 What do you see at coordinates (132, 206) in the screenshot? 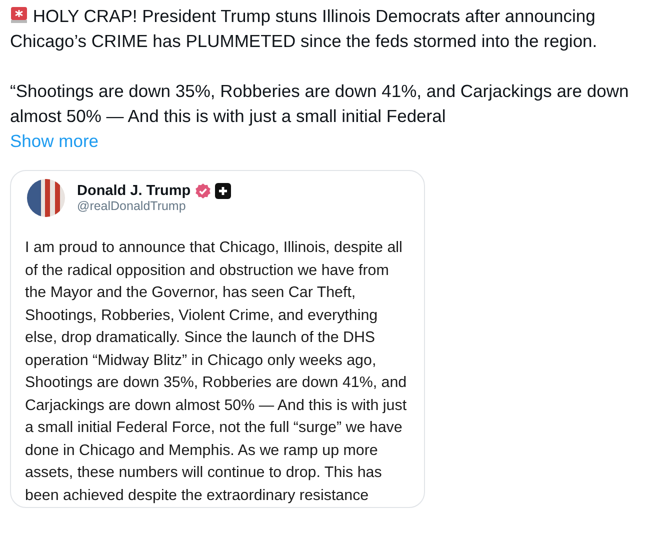
I see `author-handle: @realDonaldTrump` at bounding box center [132, 206].